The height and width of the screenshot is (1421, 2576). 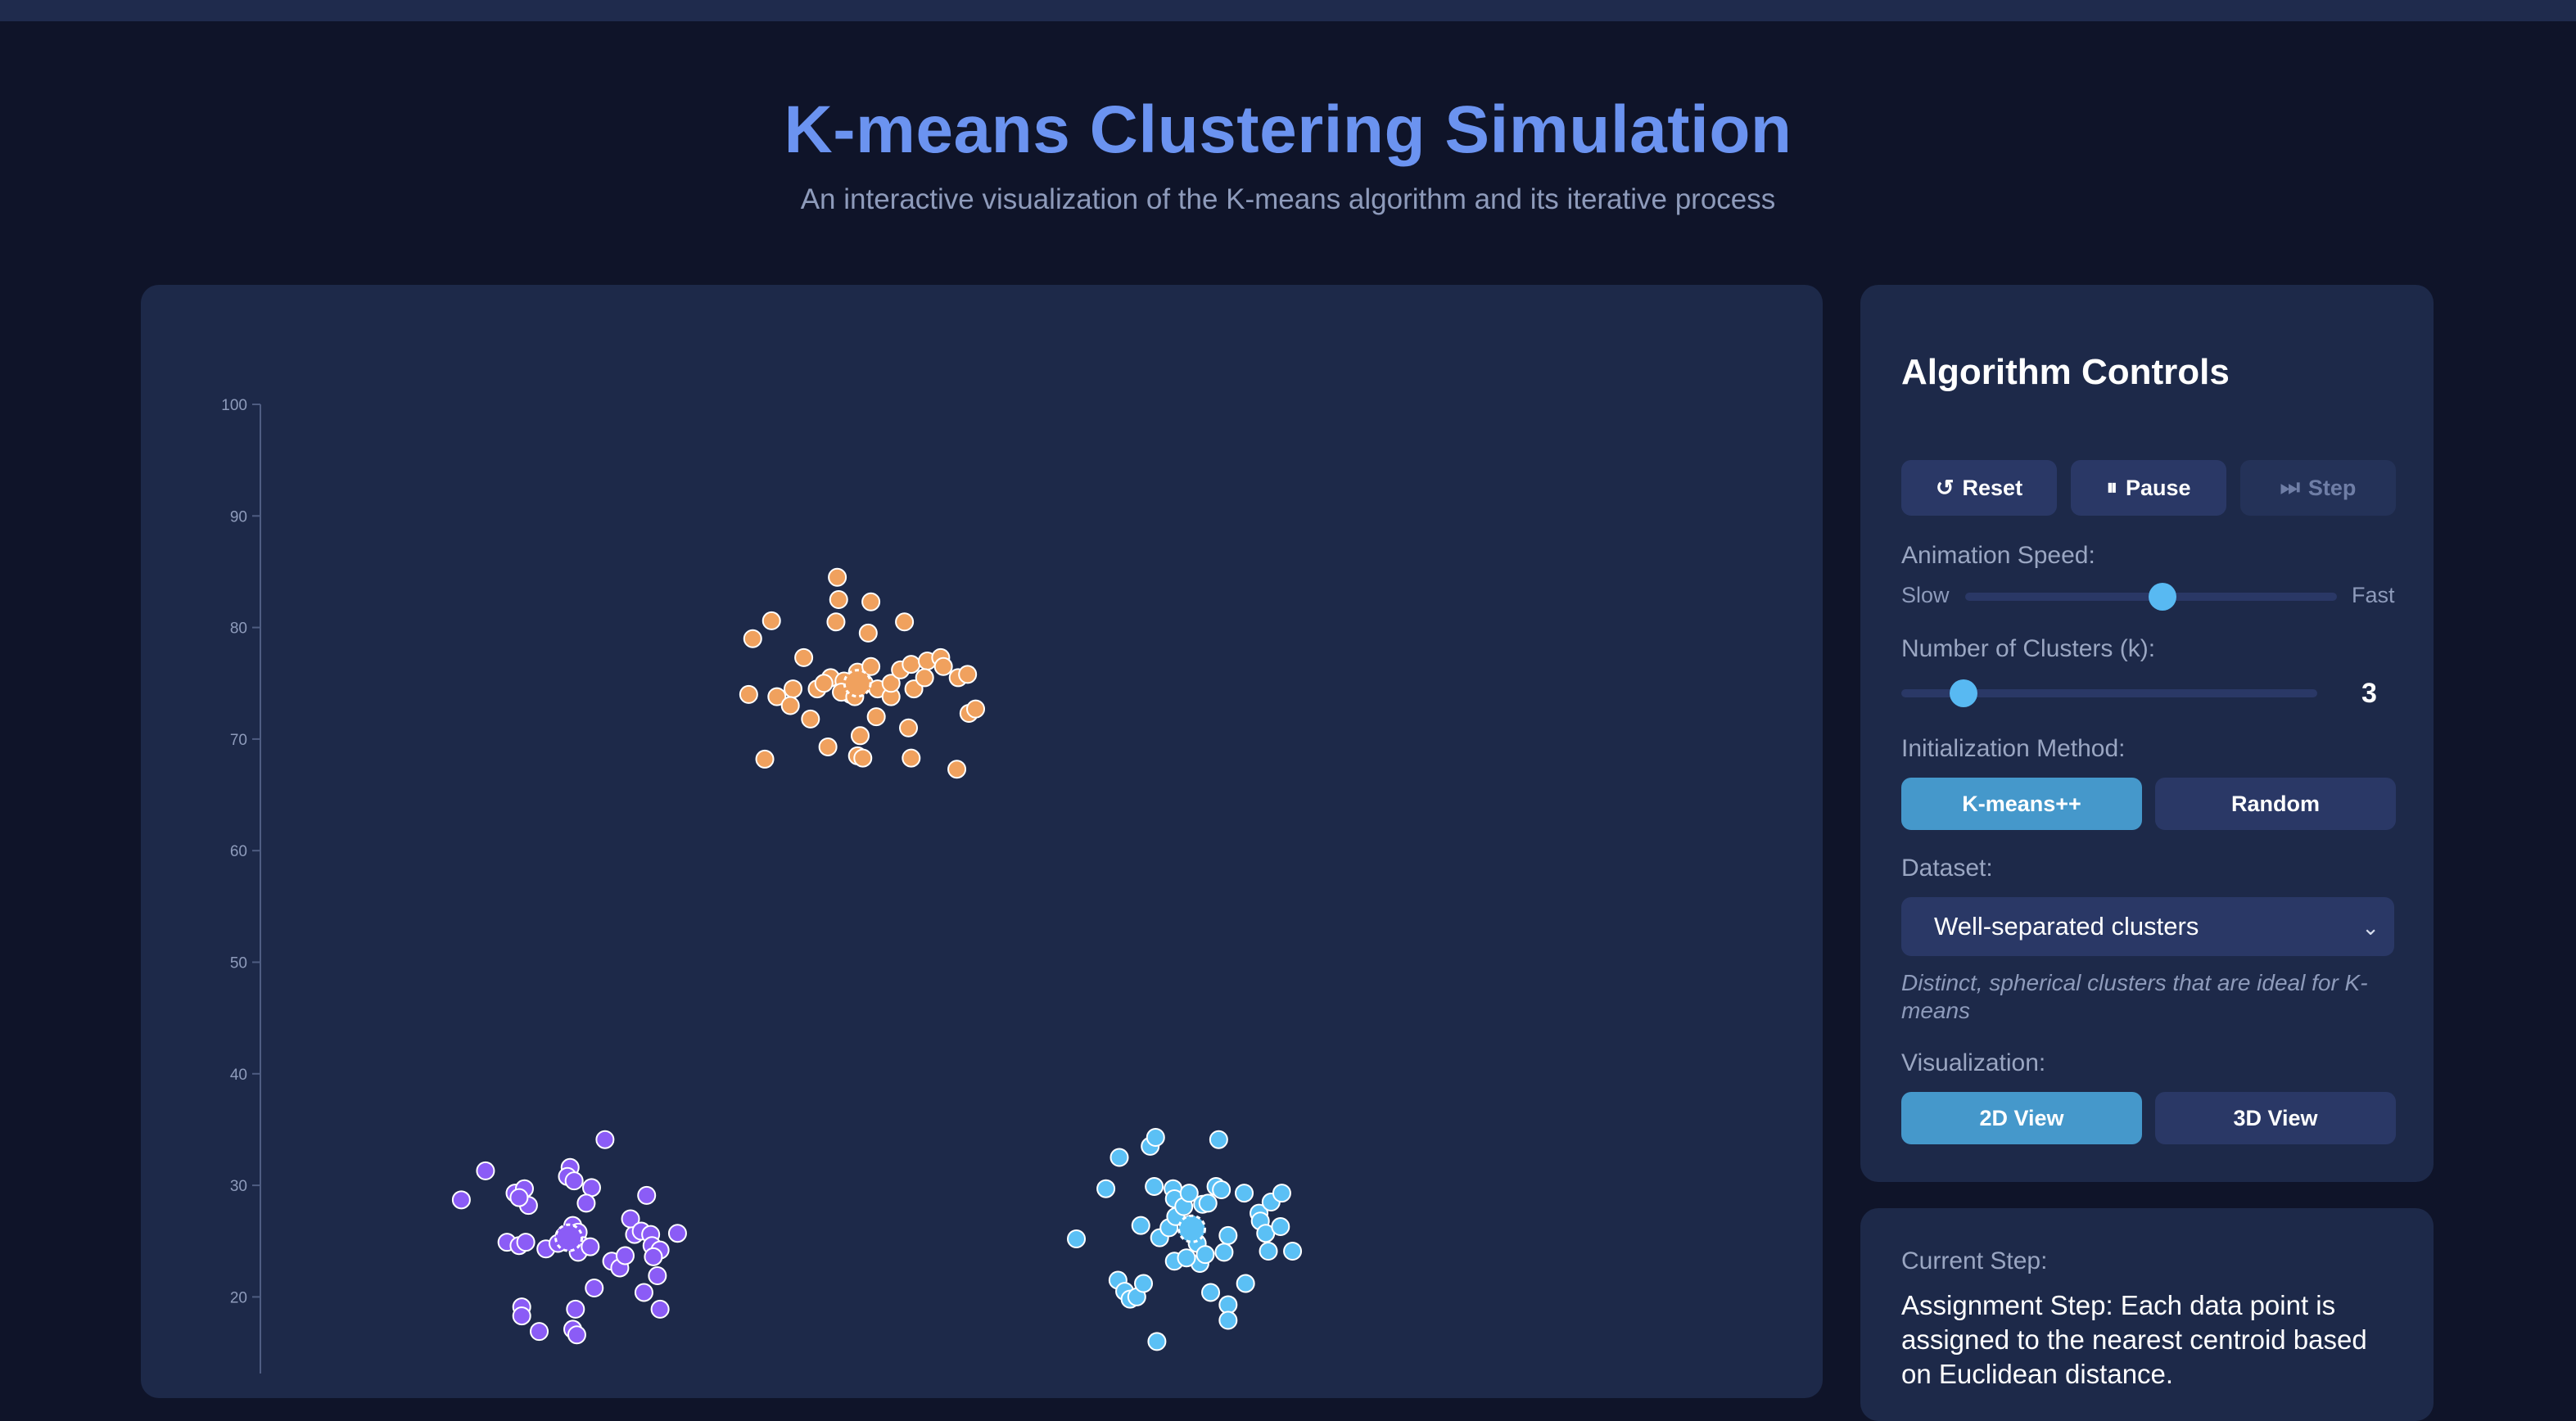 I want to click on view-3d-button: 3D View, so click(x=2275, y=1118).